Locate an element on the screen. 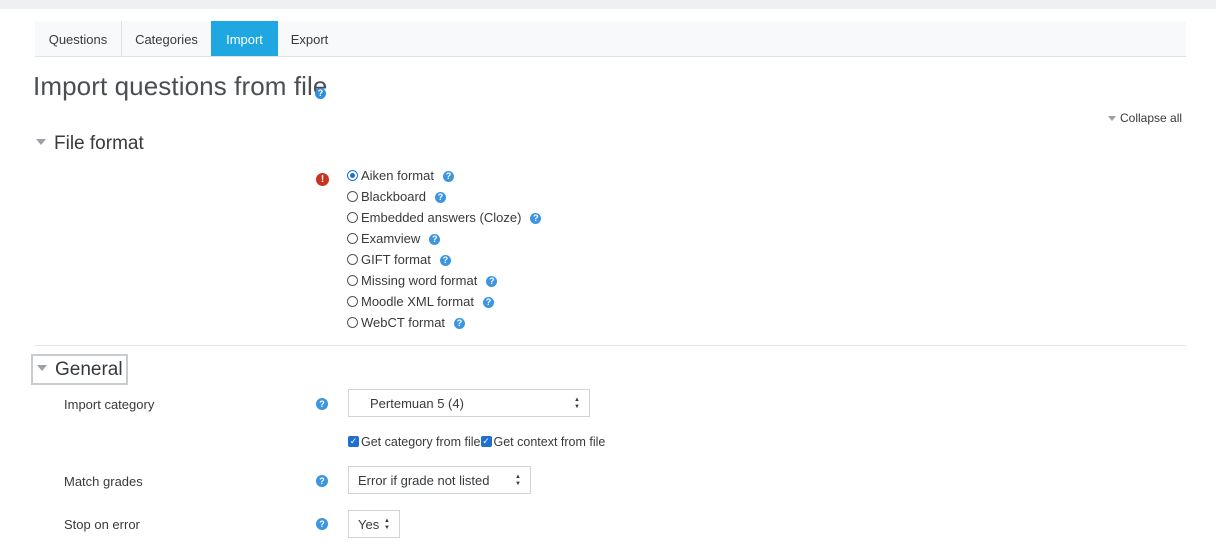 The image size is (1216, 543). tab-questions: Questions is located at coordinates (78, 38).